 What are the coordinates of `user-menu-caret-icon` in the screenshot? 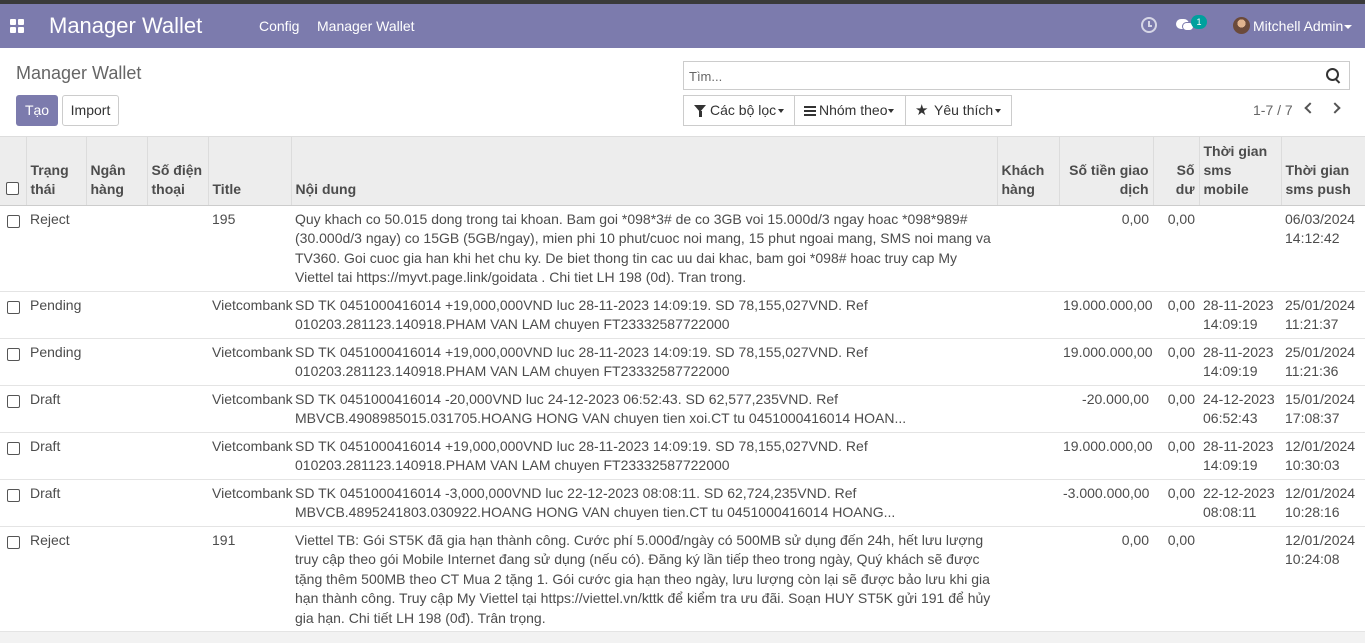 It's located at (1348, 27).